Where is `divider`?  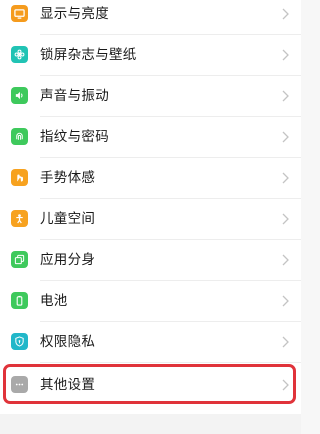 divider is located at coordinates (170, 362).